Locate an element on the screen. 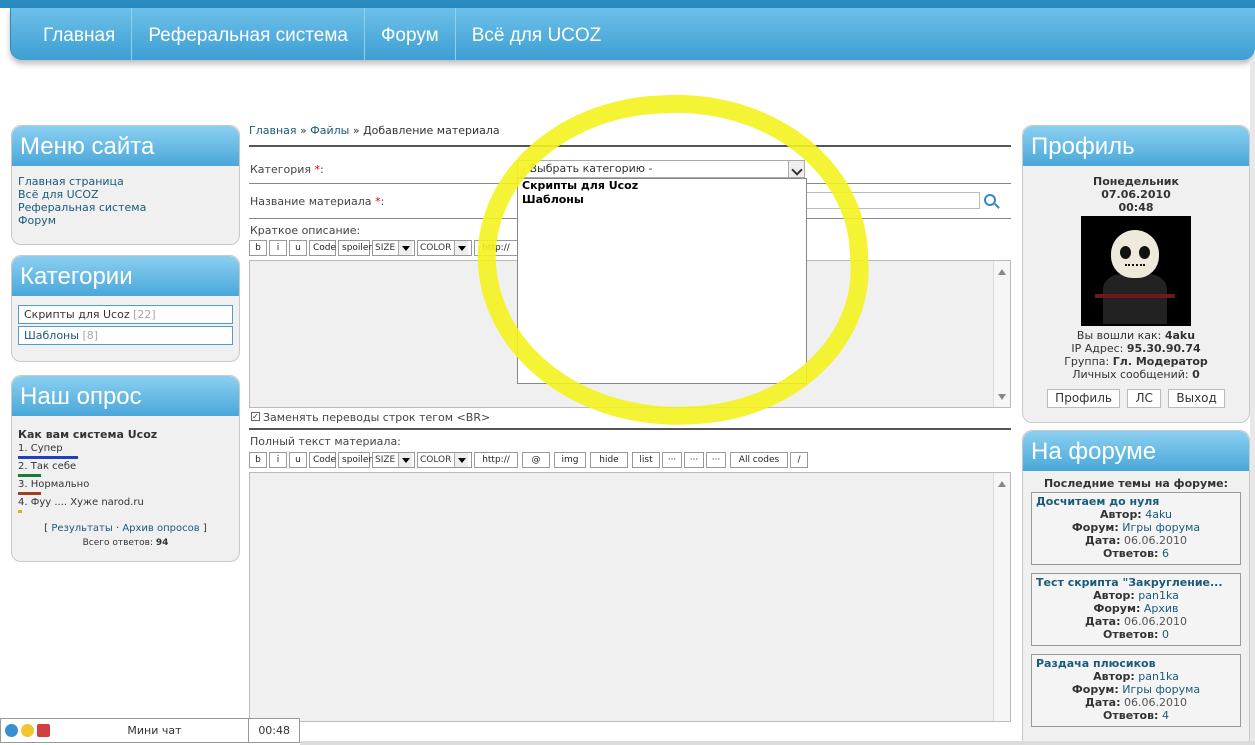 Image resolution: width=1255 pixels, height=745 pixels. poll-archive-link: Архив опросов is located at coordinates (160, 528).